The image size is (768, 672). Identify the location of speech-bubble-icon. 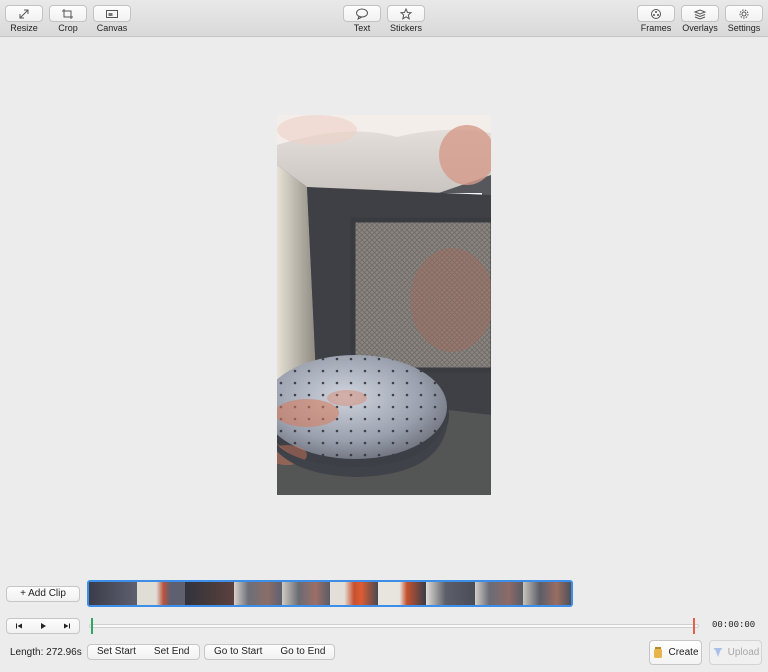
(362, 14).